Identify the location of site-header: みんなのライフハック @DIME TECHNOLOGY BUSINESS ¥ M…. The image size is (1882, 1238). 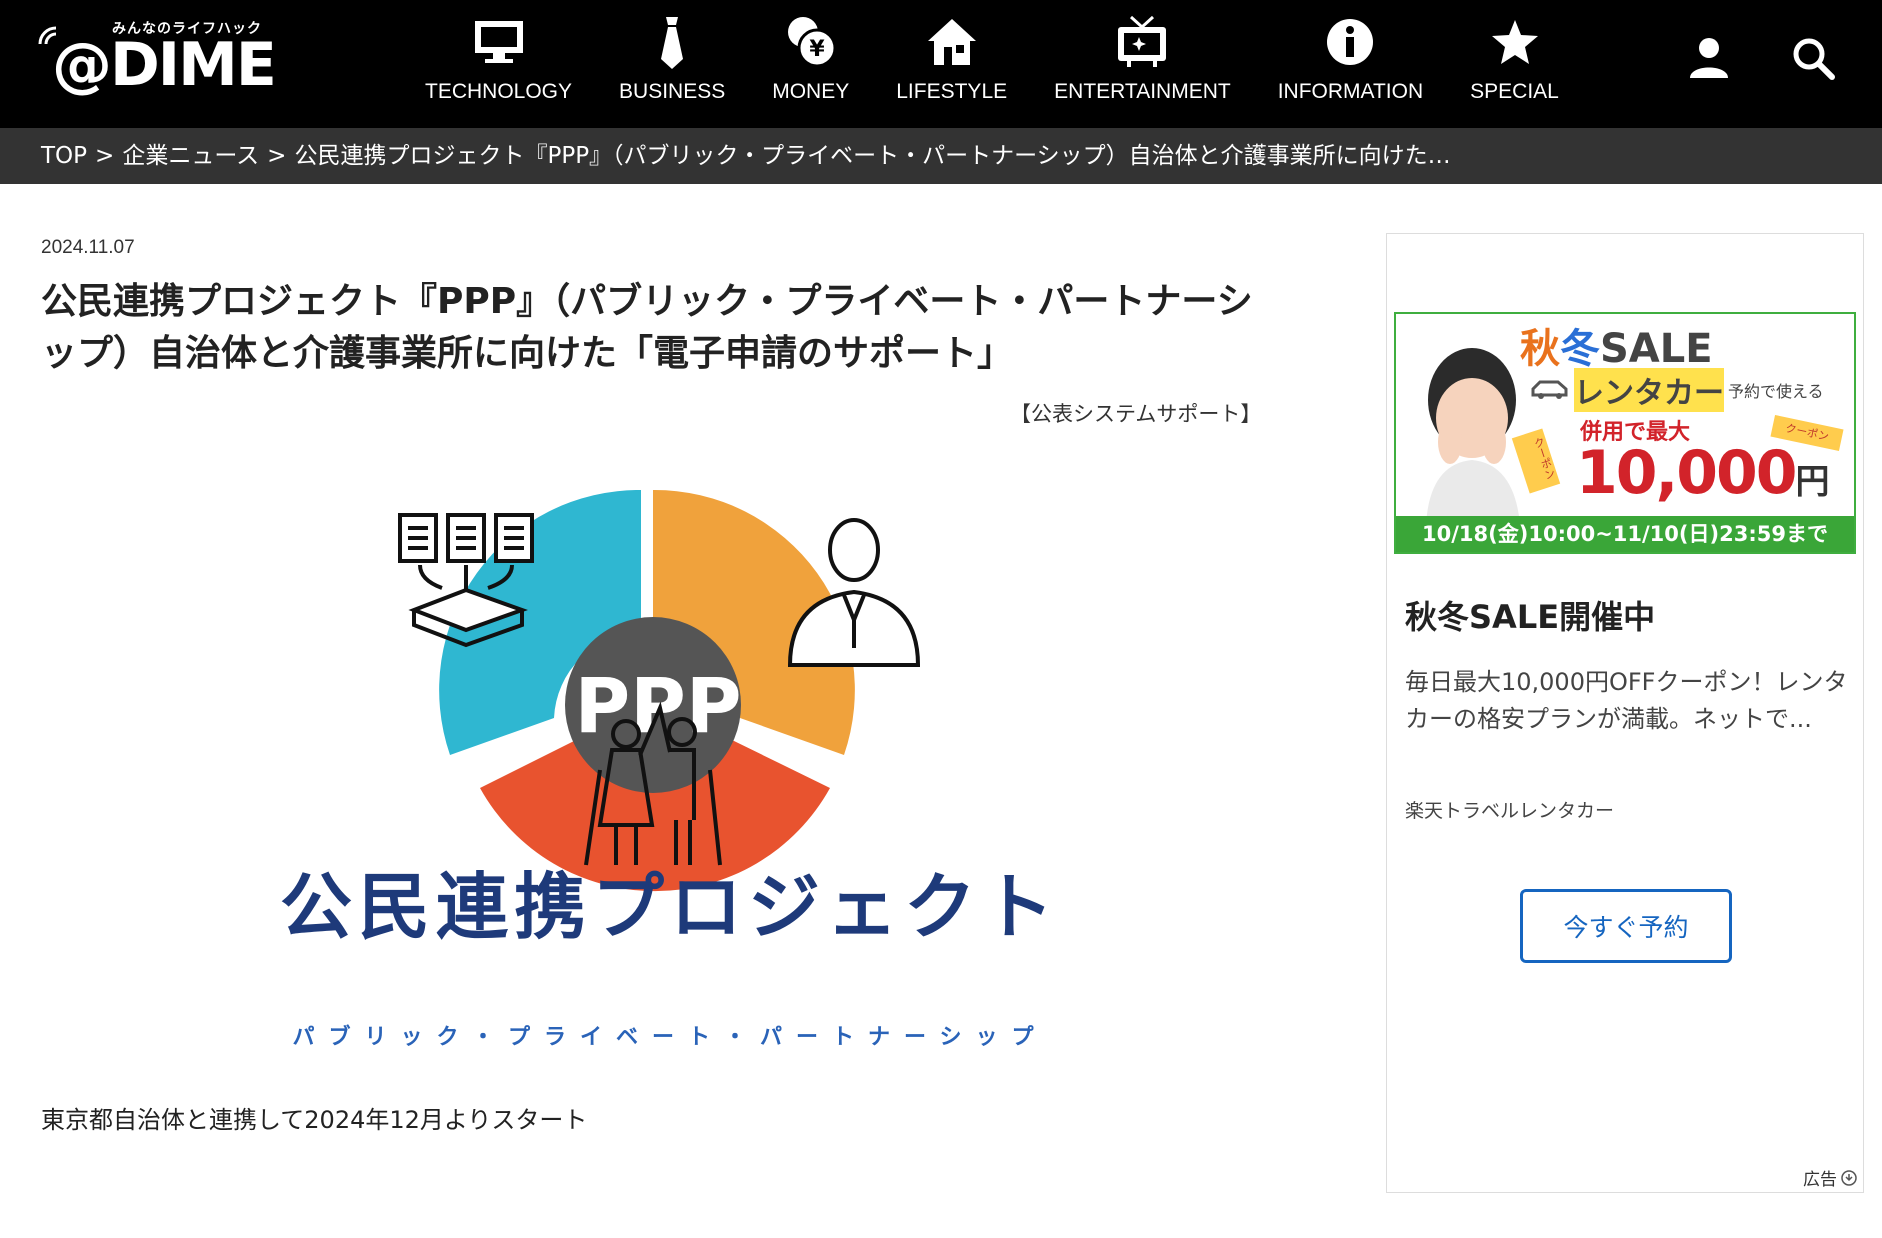
(941, 64).